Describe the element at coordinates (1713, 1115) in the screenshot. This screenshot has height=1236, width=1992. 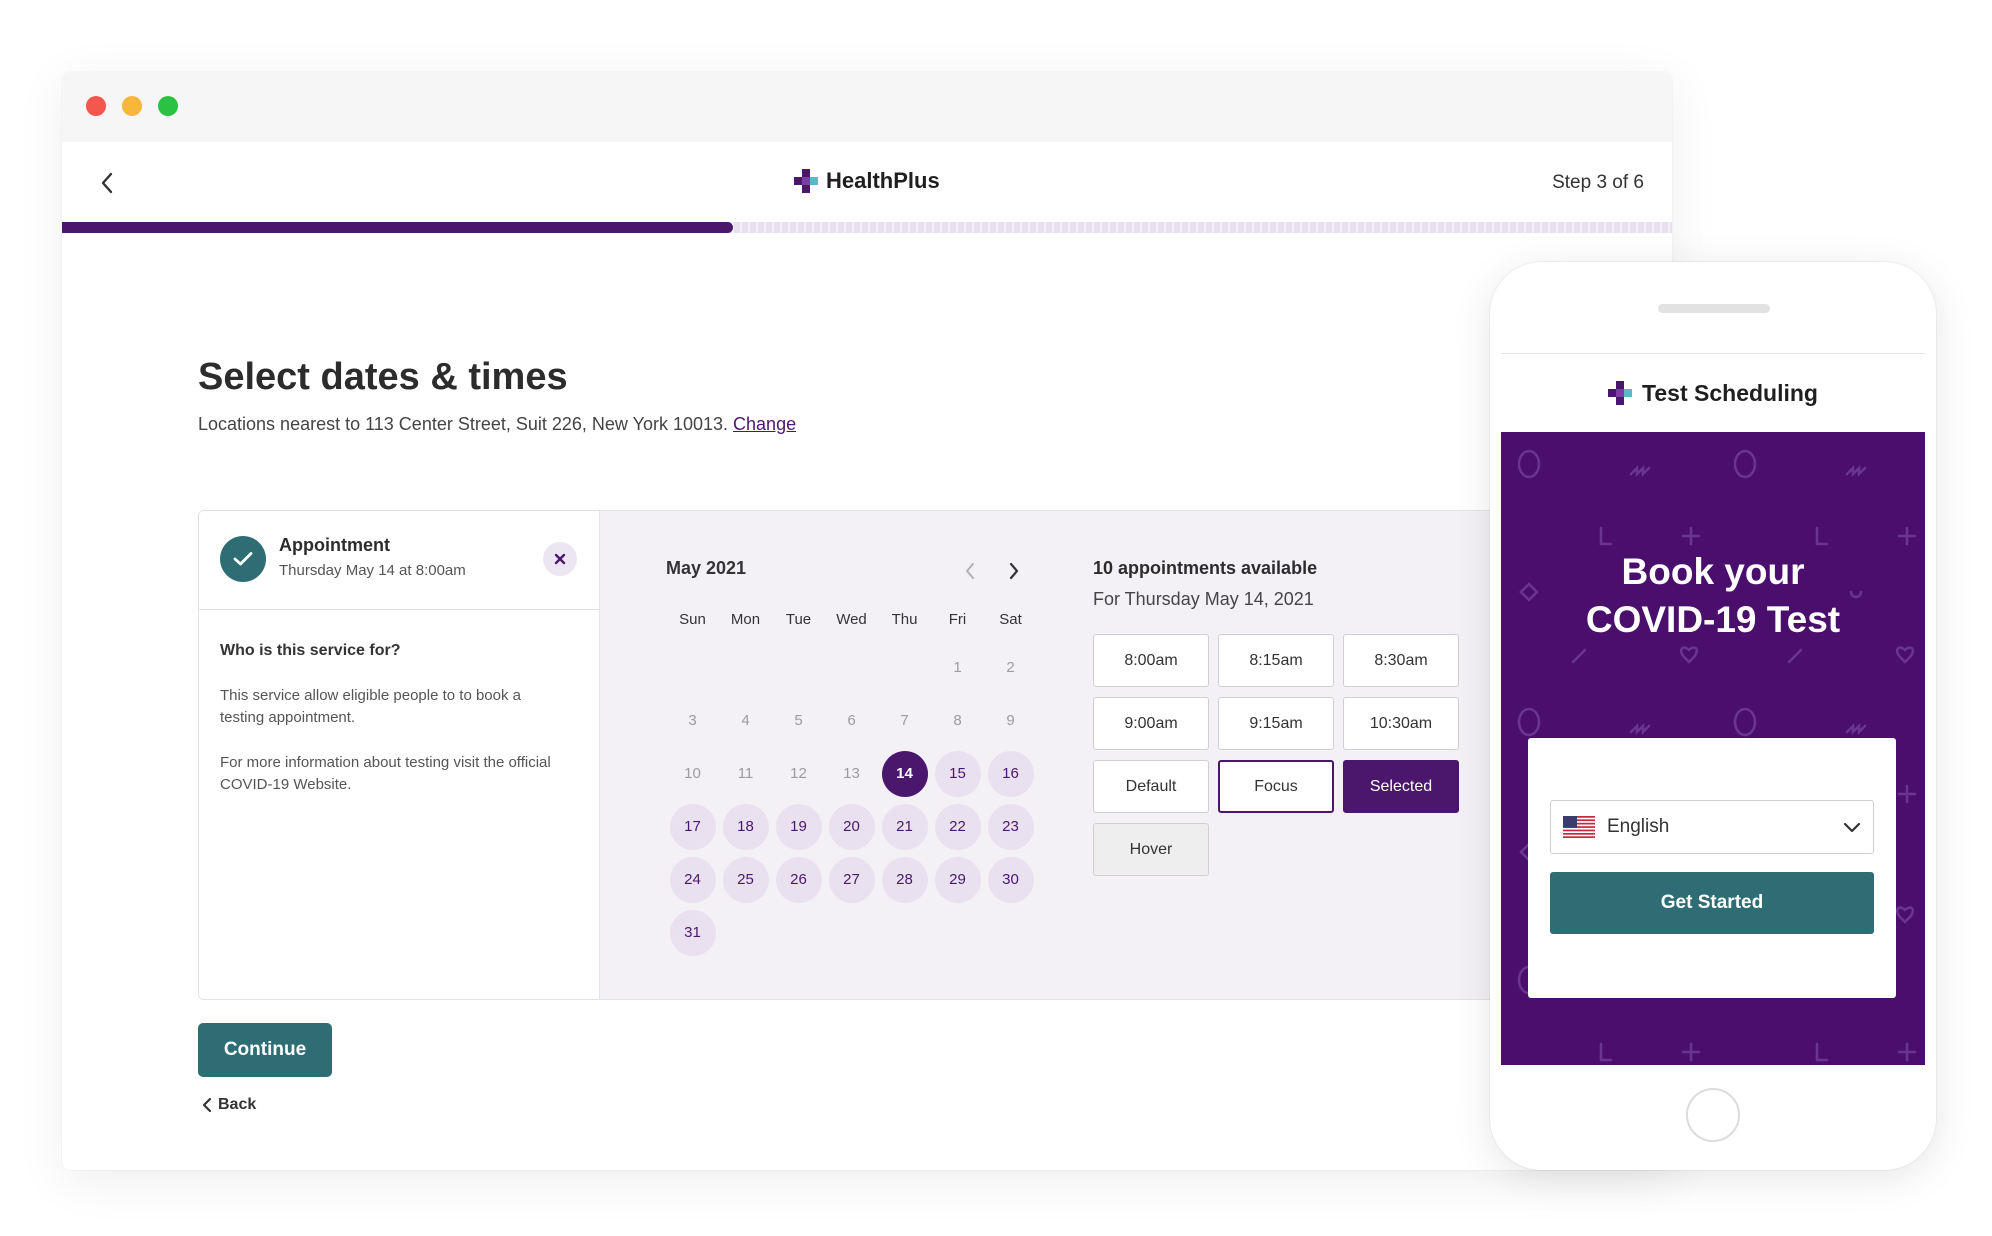
I see `phone-home-button` at that location.